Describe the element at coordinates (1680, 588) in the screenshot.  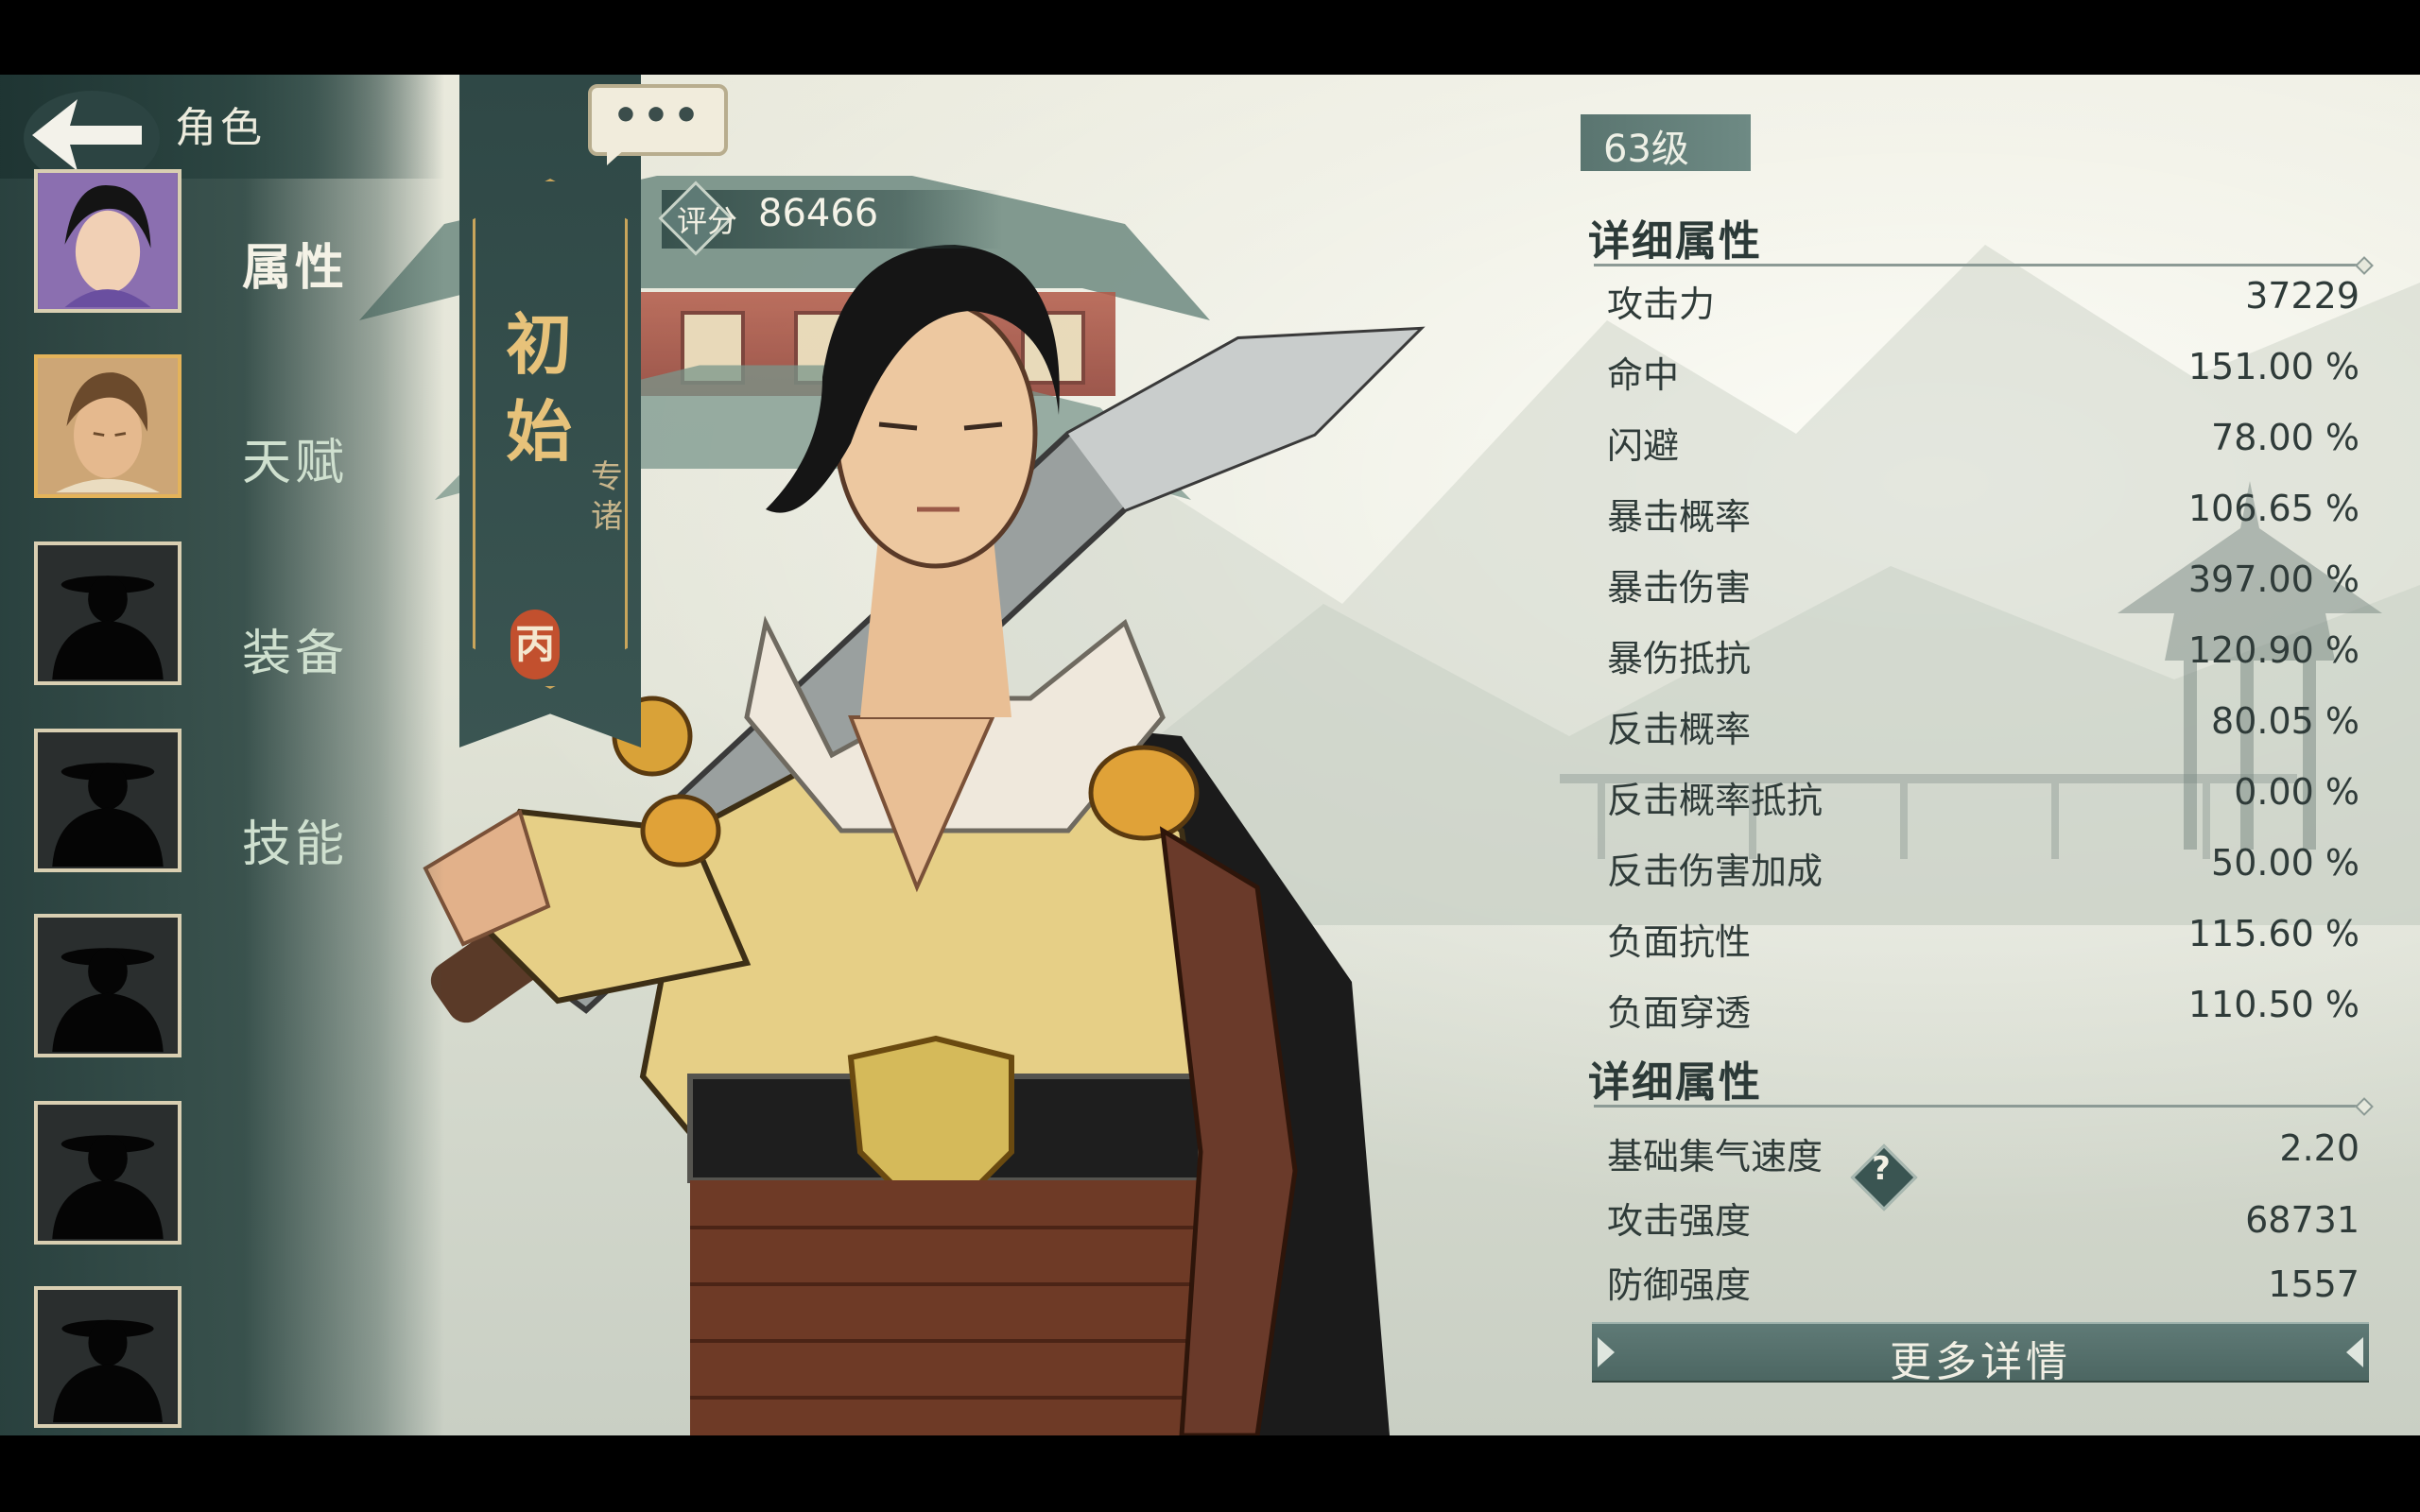
I see `stat-label: 暴击伤害` at that location.